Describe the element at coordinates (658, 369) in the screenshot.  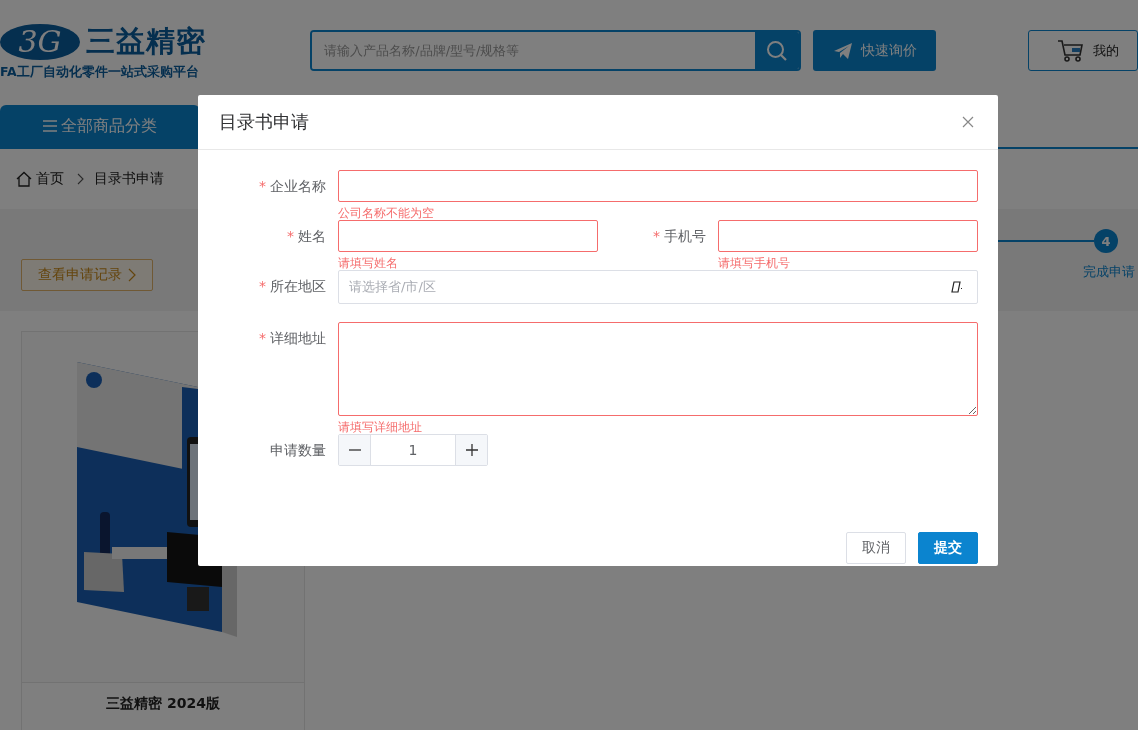
I see `address-field` at that location.